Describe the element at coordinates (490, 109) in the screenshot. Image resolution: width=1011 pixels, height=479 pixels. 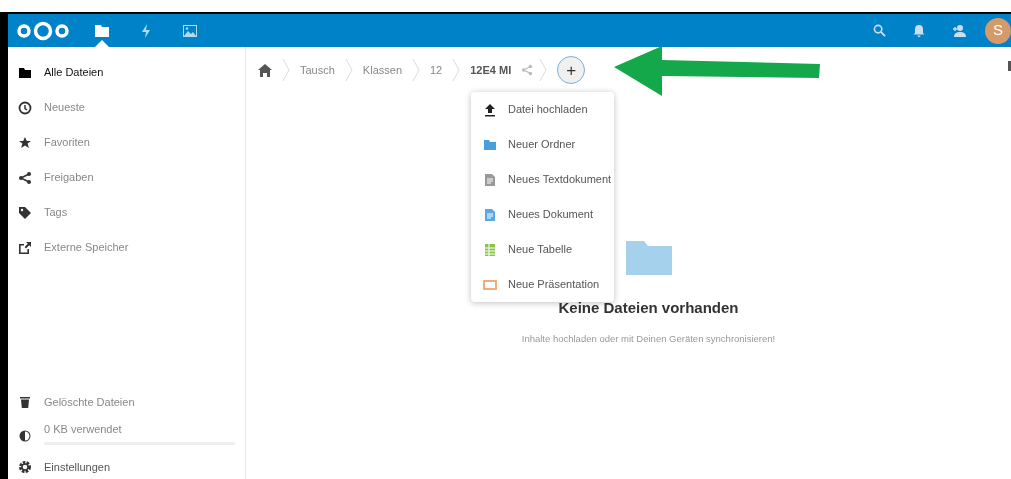
I see `upload-icon` at that location.